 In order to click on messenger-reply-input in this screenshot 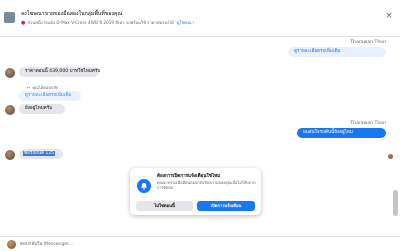, I will do `click(200, 244)`.